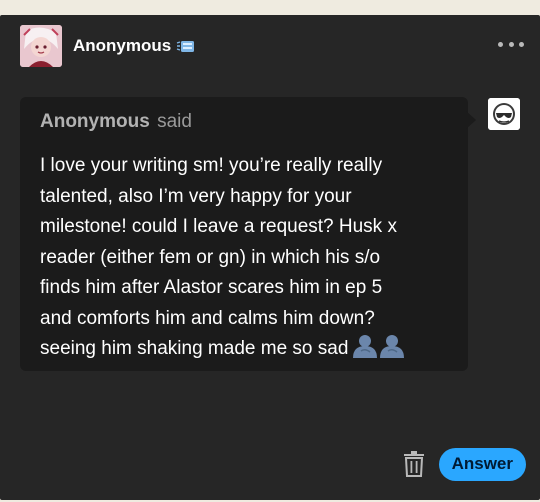  Describe the element at coordinates (95, 121) in the screenshot. I see `asker-name: Anonymous` at that location.